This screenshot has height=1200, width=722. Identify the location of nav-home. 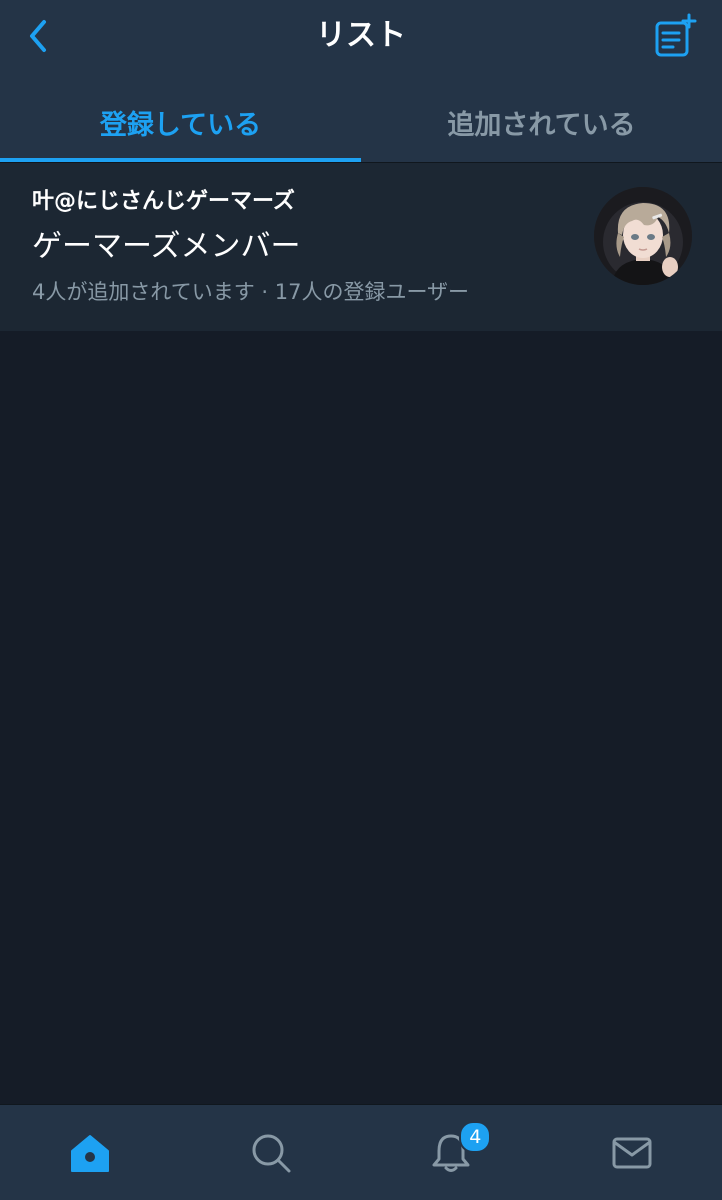
(90, 1152).